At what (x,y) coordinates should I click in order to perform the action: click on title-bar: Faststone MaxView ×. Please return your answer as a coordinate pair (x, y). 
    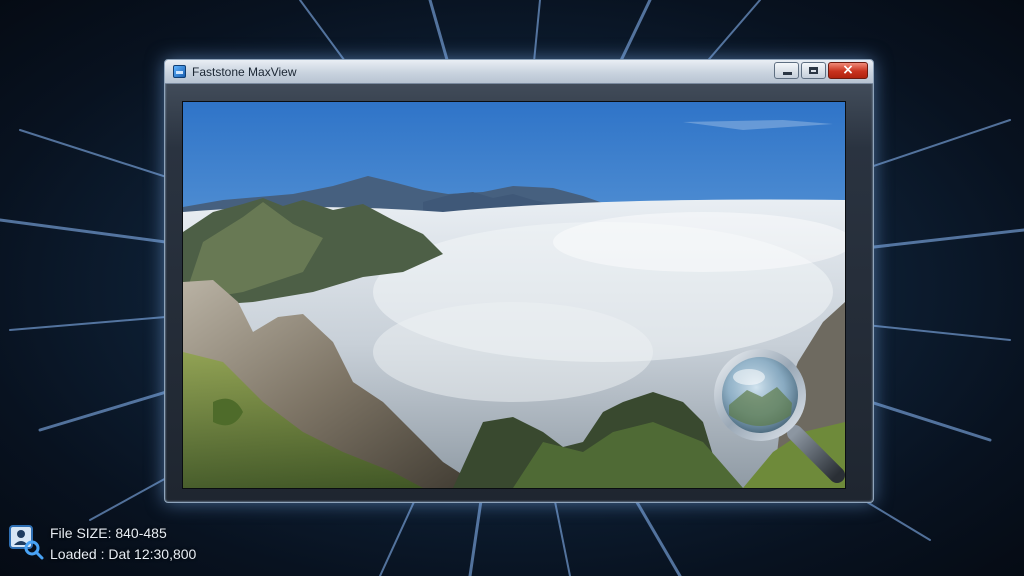
    Looking at the image, I should click on (519, 72).